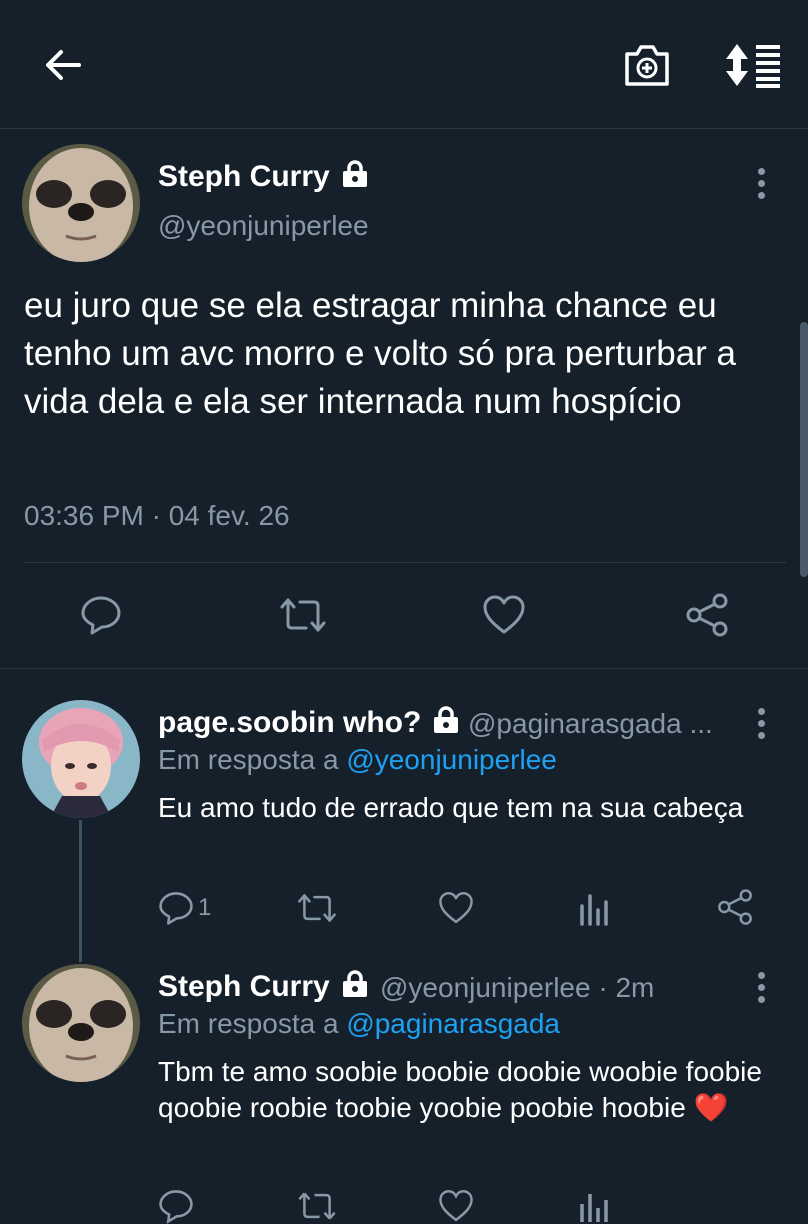 The image size is (808, 1224). I want to click on thread-line, so click(80, 891).